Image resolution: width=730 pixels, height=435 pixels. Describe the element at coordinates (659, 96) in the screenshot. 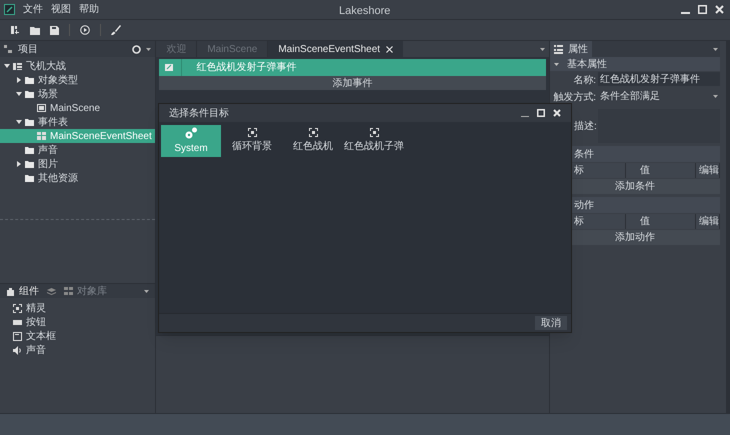

I see `trigger-dropdown: 条件全部满足` at that location.